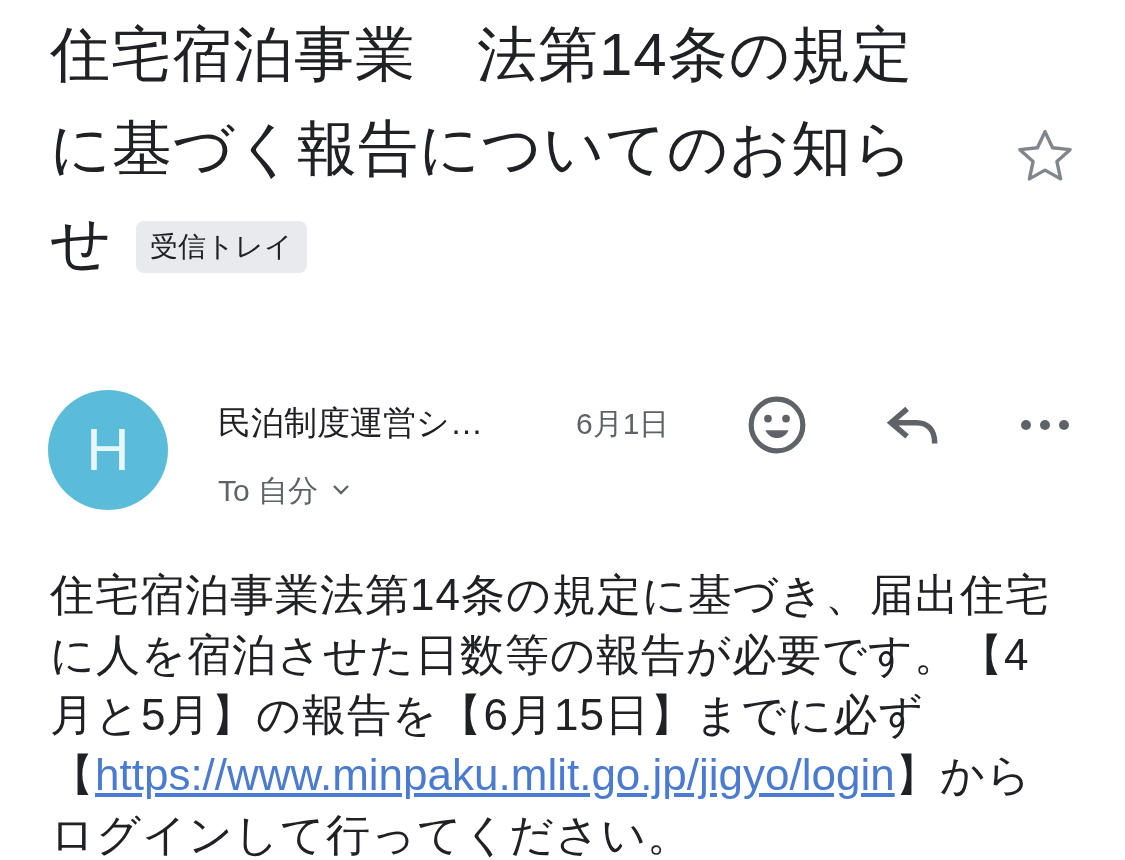 The width and height of the screenshot is (1125, 860). Describe the element at coordinates (623, 424) in the screenshot. I see `email-date: 6月1日` at that location.